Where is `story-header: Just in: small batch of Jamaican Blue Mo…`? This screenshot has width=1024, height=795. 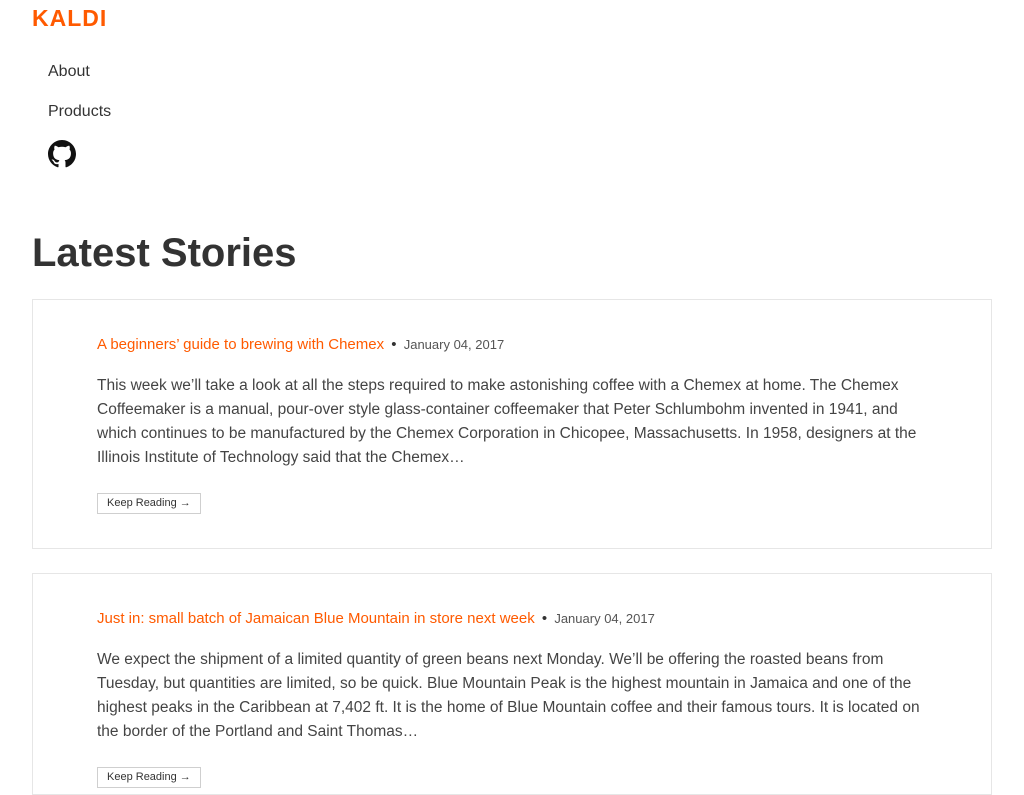 story-header: Just in: small batch of Jamaican Blue Mo… is located at coordinates (512, 619).